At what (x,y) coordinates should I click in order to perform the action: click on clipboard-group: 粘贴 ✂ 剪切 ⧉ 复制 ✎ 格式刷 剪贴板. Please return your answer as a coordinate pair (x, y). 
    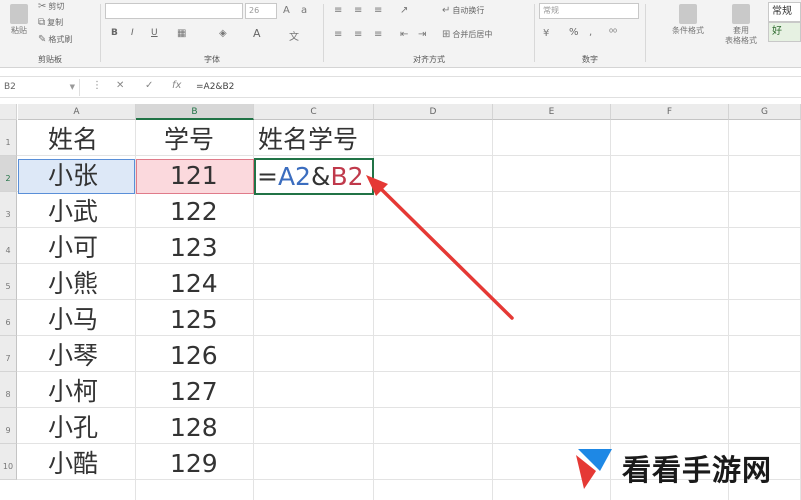
    Looking at the image, I should click on (50, 34).